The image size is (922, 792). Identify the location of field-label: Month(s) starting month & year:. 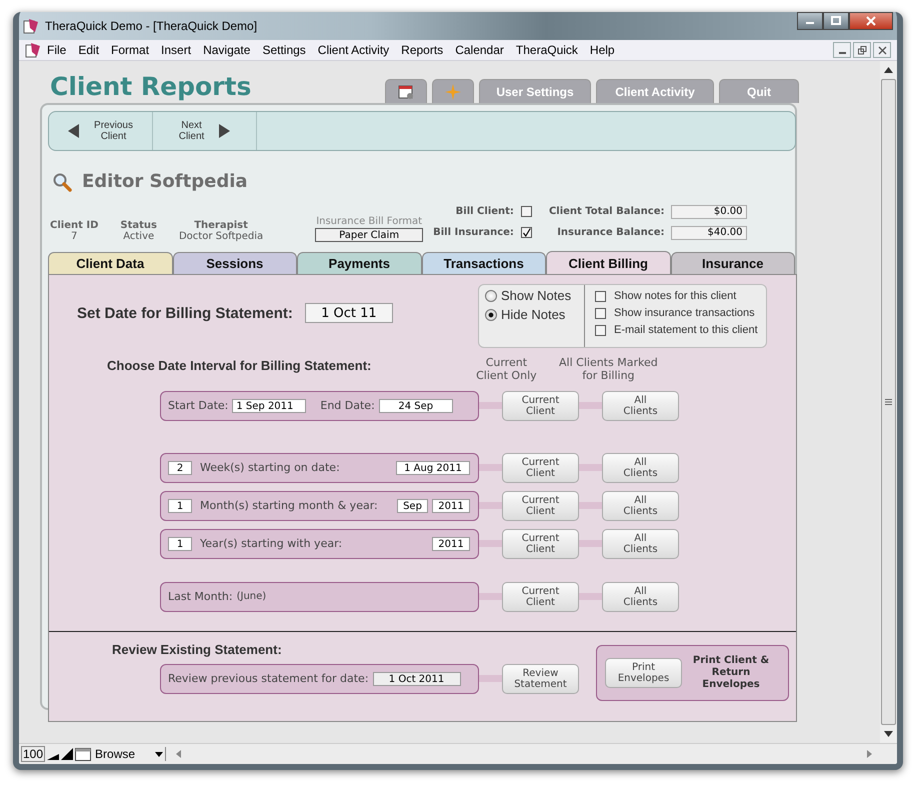
(289, 505).